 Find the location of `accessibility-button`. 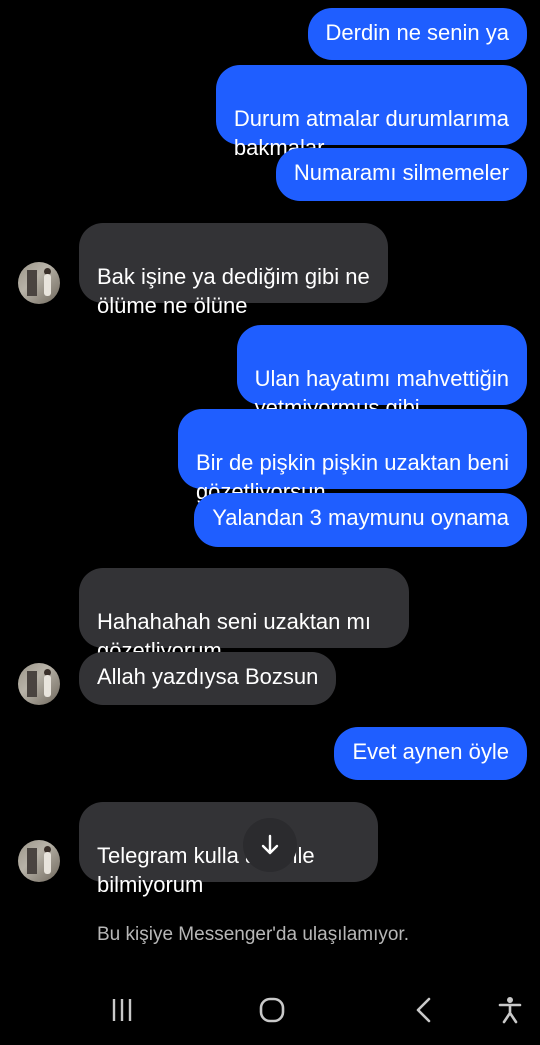

accessibility-button is located at coordinates (510, 1010).